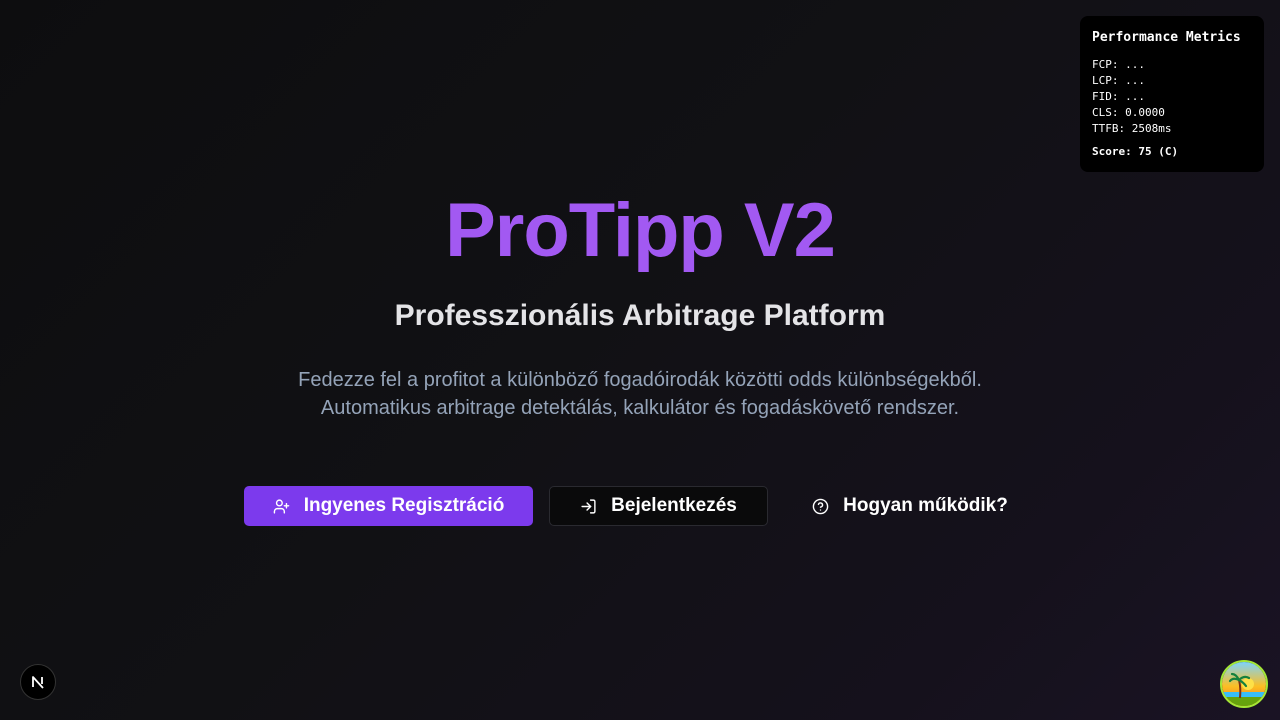 The image size is (1280, 720). I want to click on register-button: Ingyenes Regisztráció, so click(388, 506).